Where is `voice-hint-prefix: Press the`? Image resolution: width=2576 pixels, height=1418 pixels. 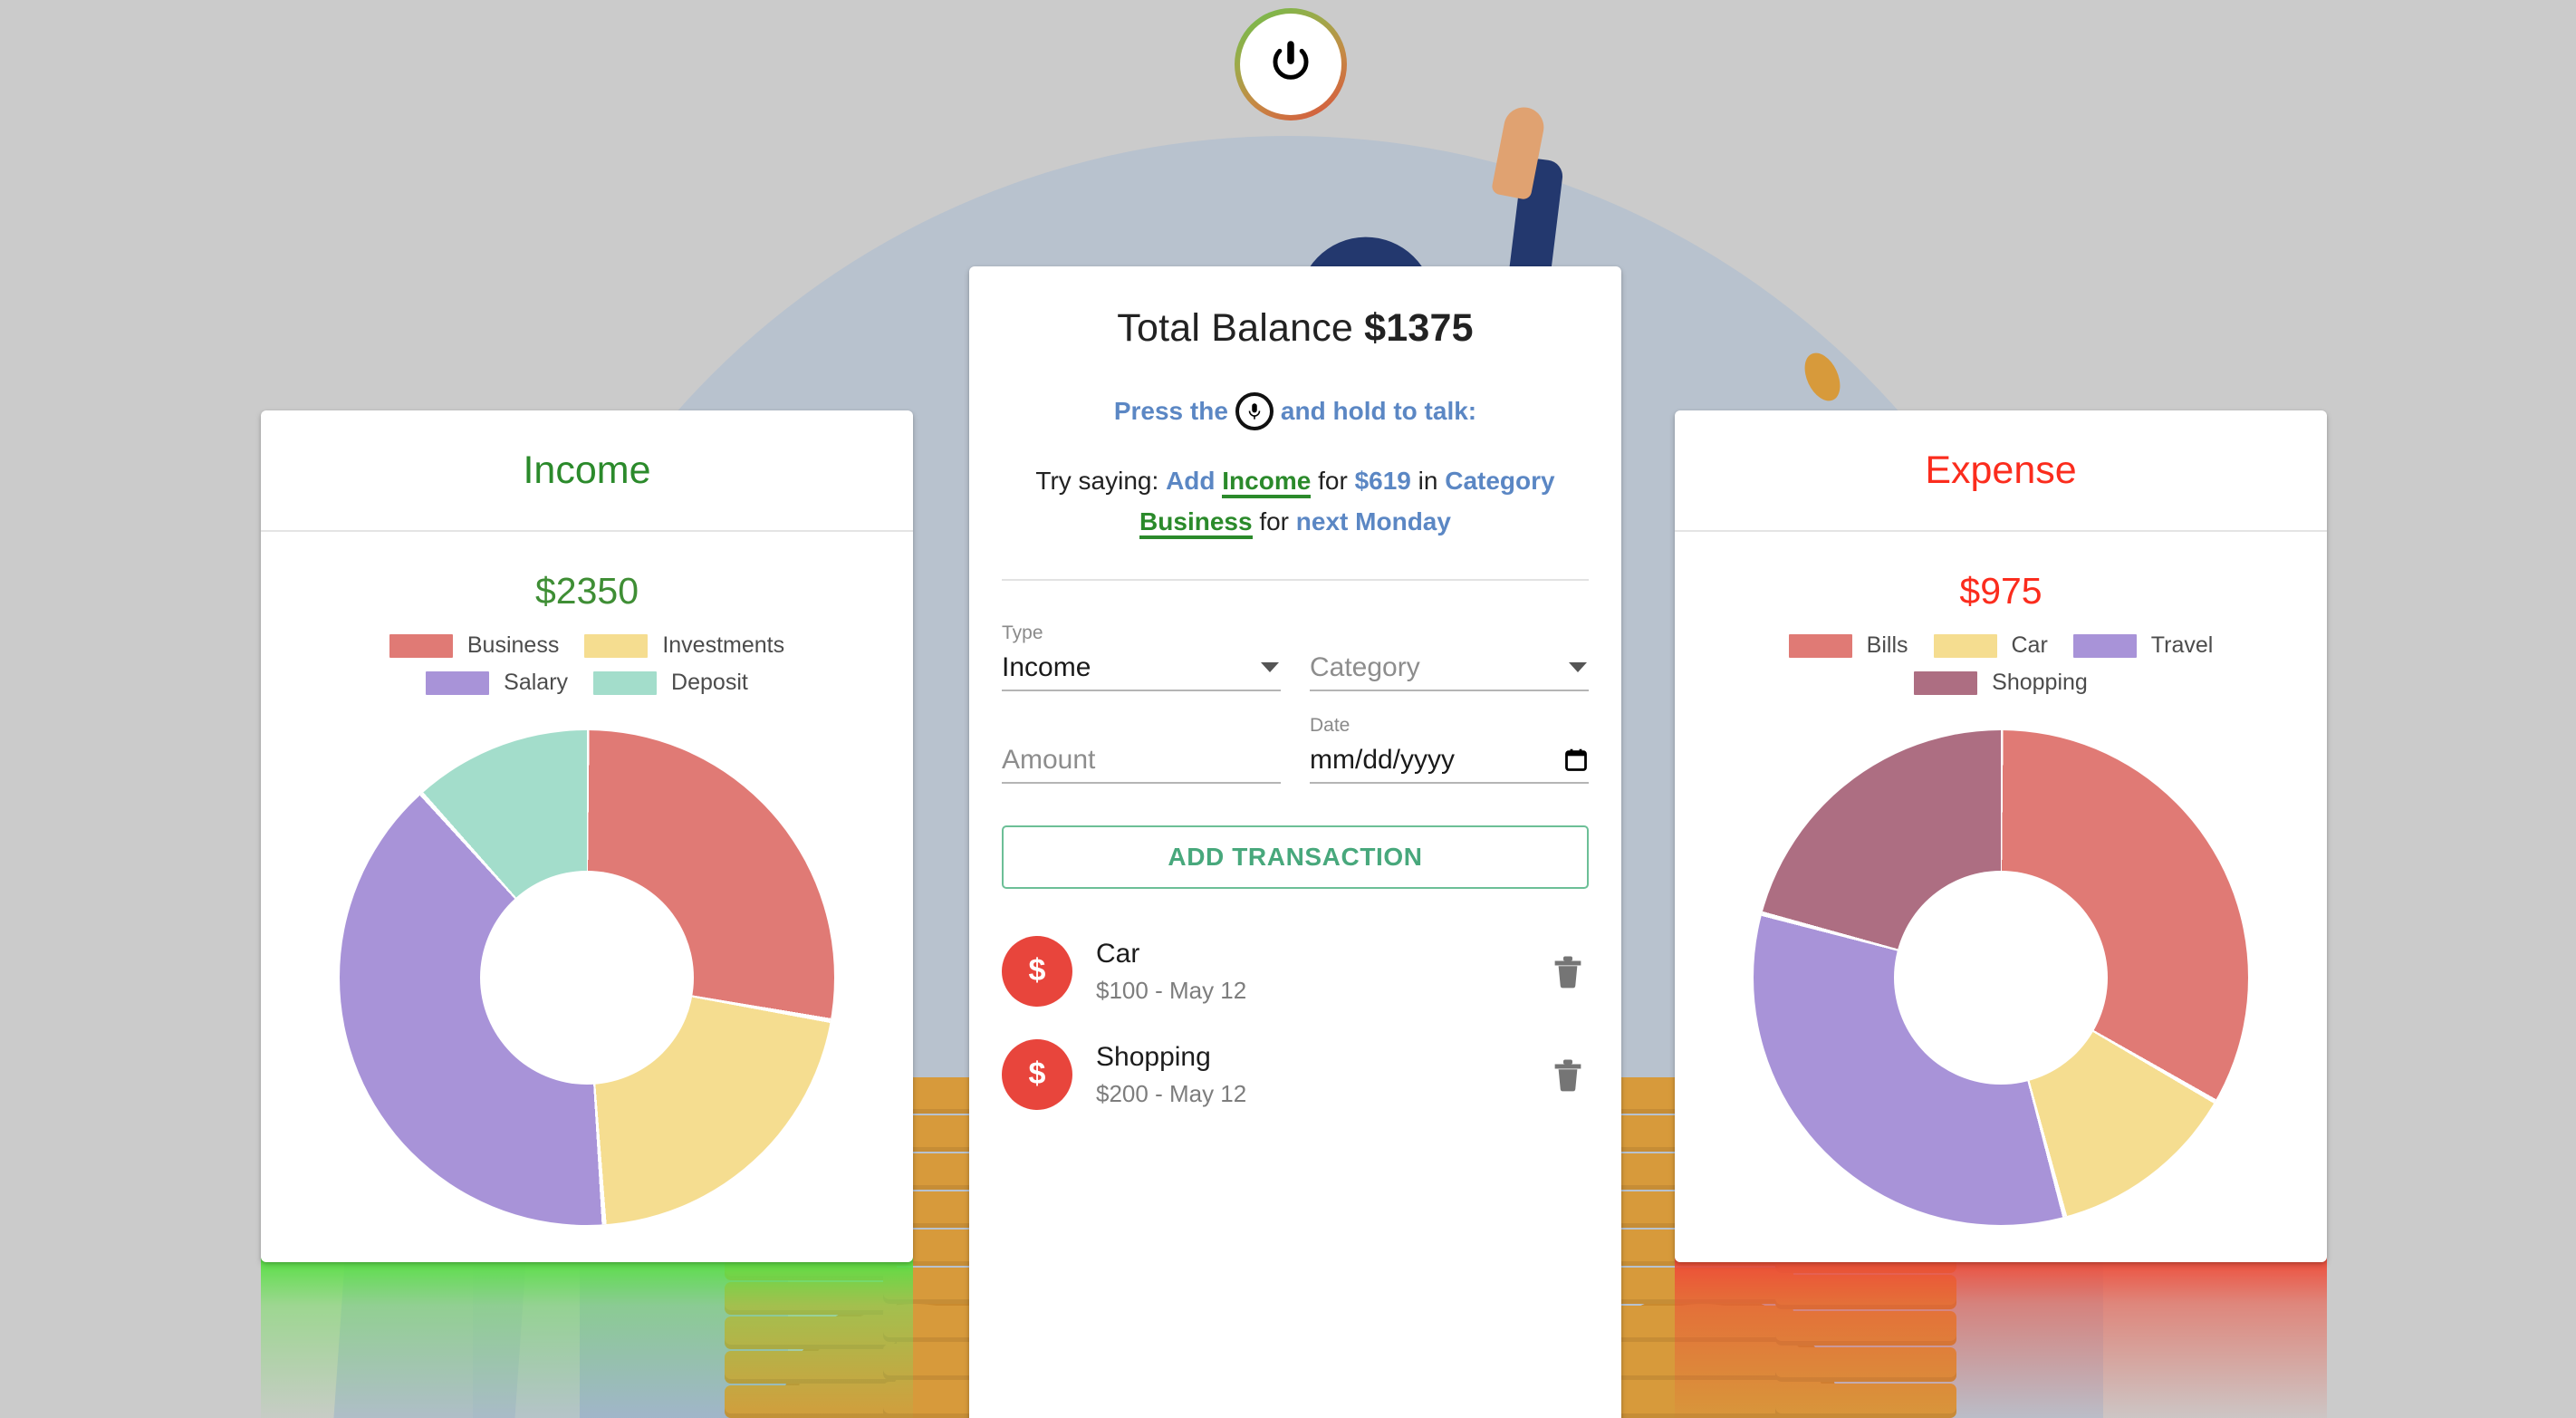
voice-hint-prefix: Press the is located at coordinates (1170, 411).